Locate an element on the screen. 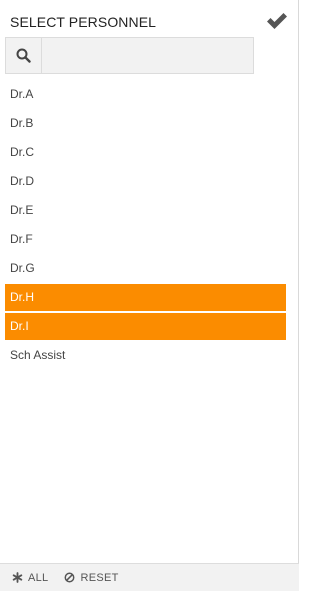 This screenshot has width=320, height=591. asterisk-icon is located at coordinates (17, 577).